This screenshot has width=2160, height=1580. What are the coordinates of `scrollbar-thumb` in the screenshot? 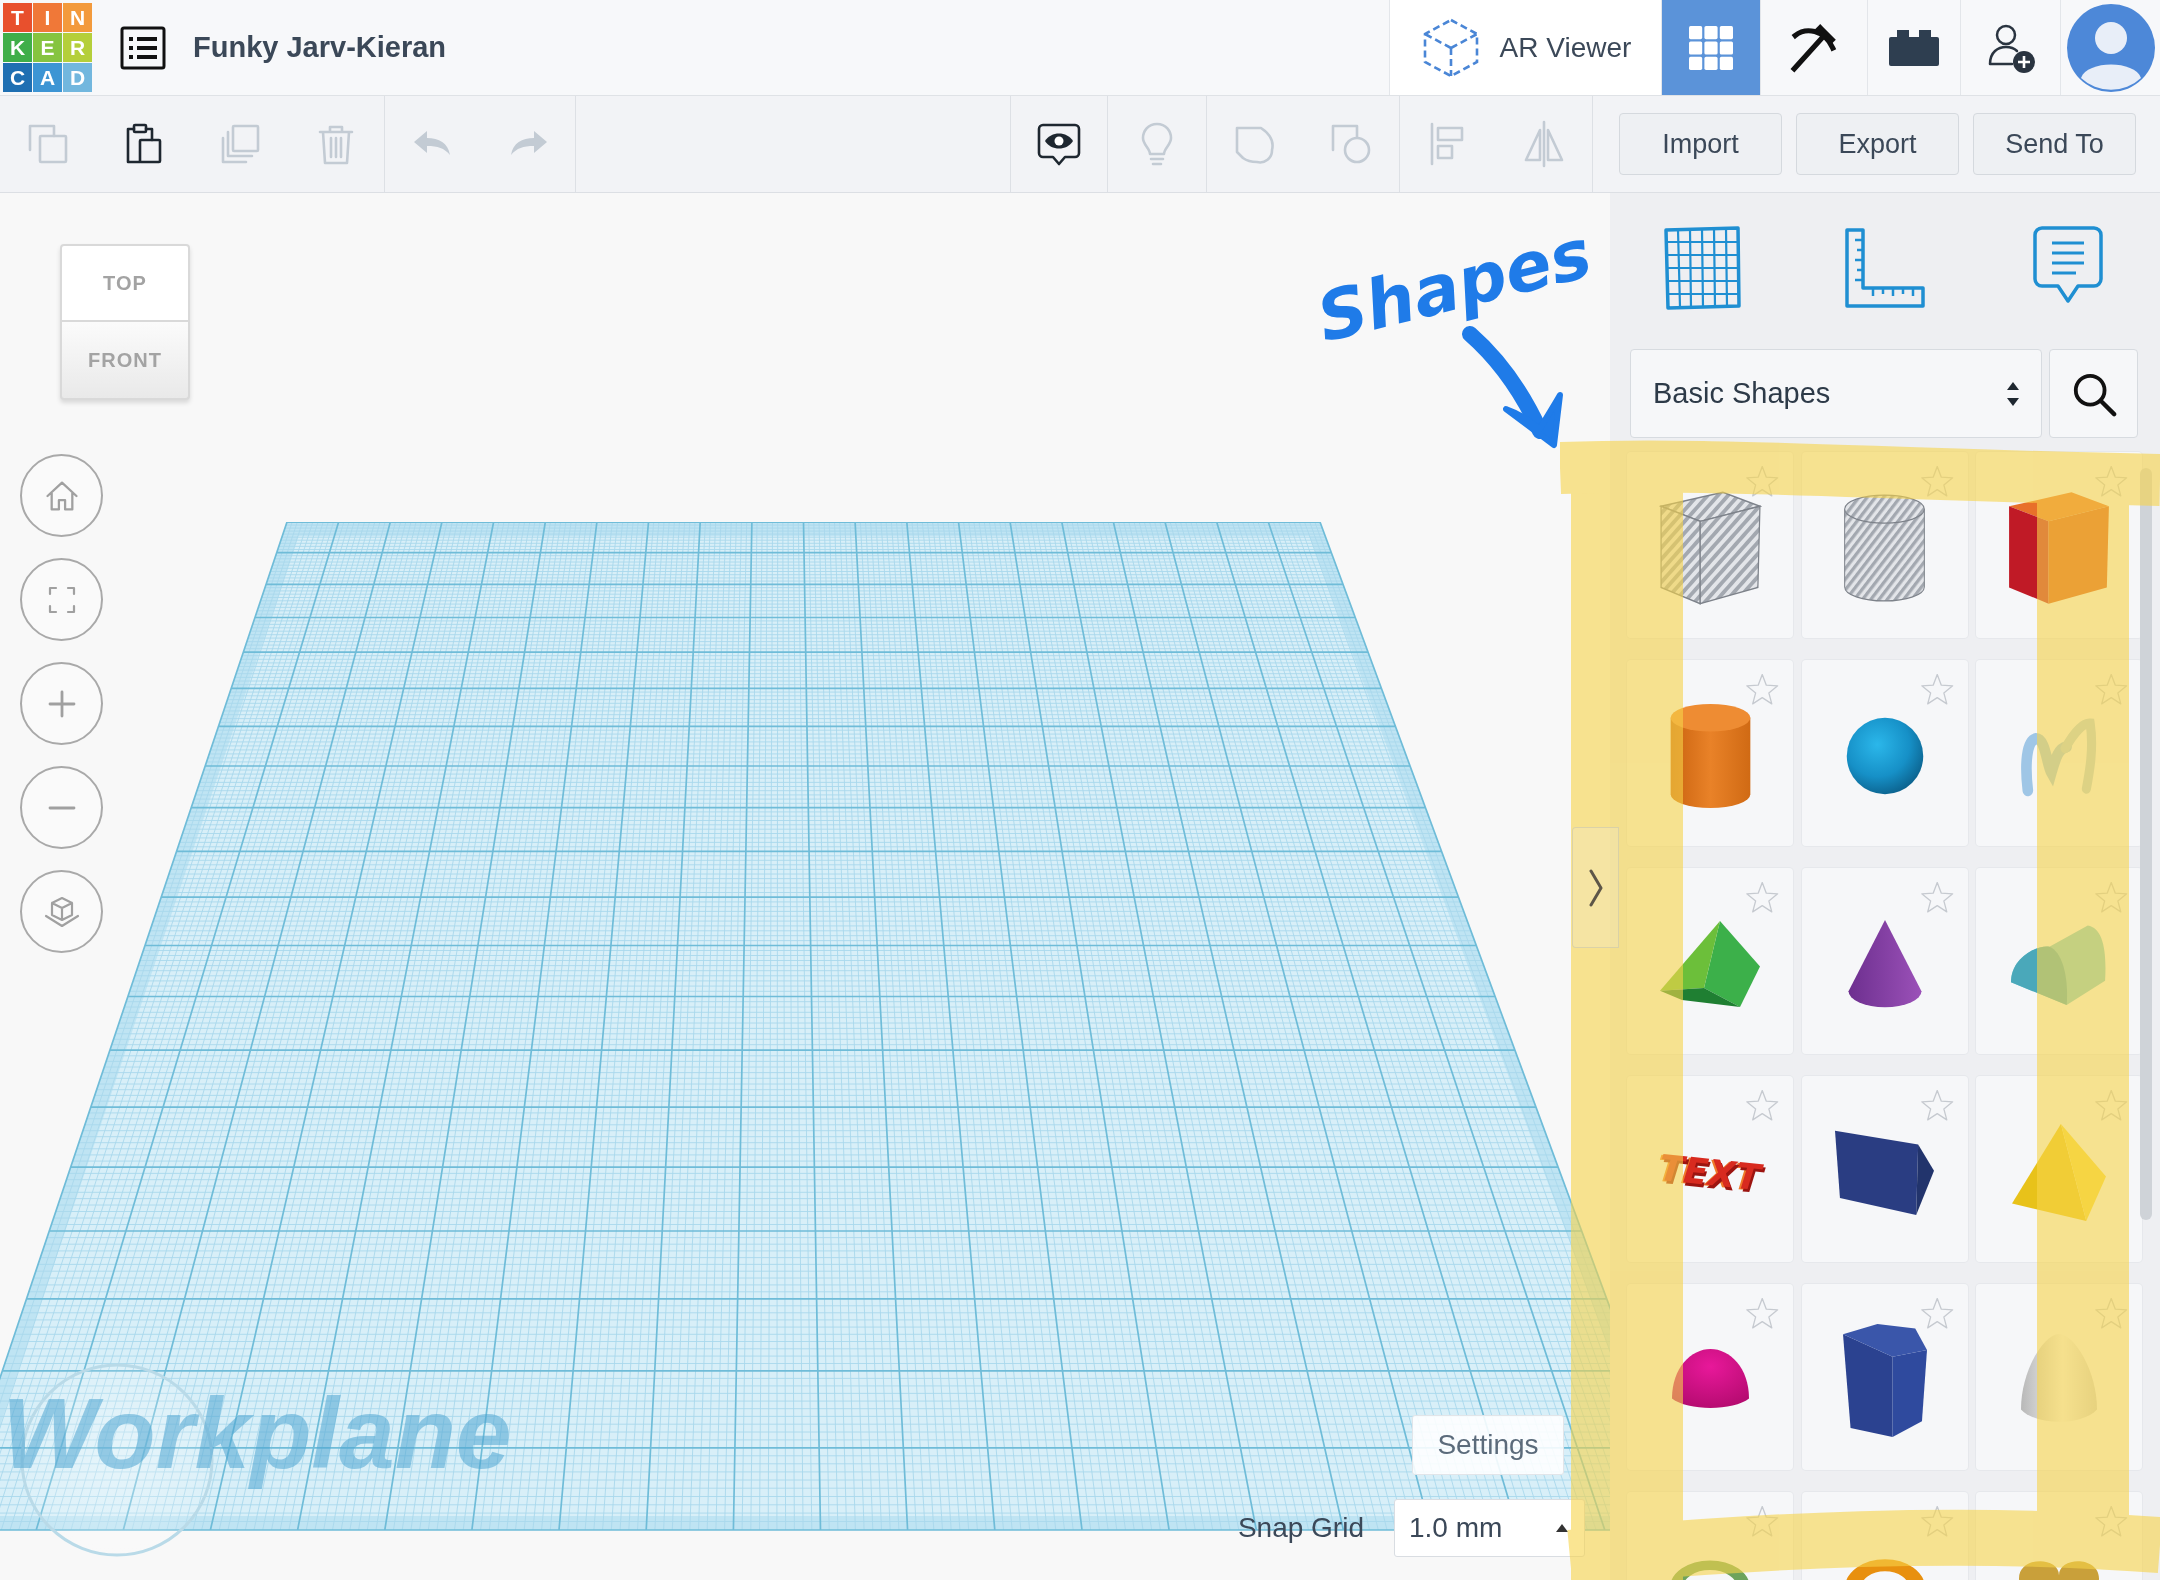 It's located at (2146, 844).